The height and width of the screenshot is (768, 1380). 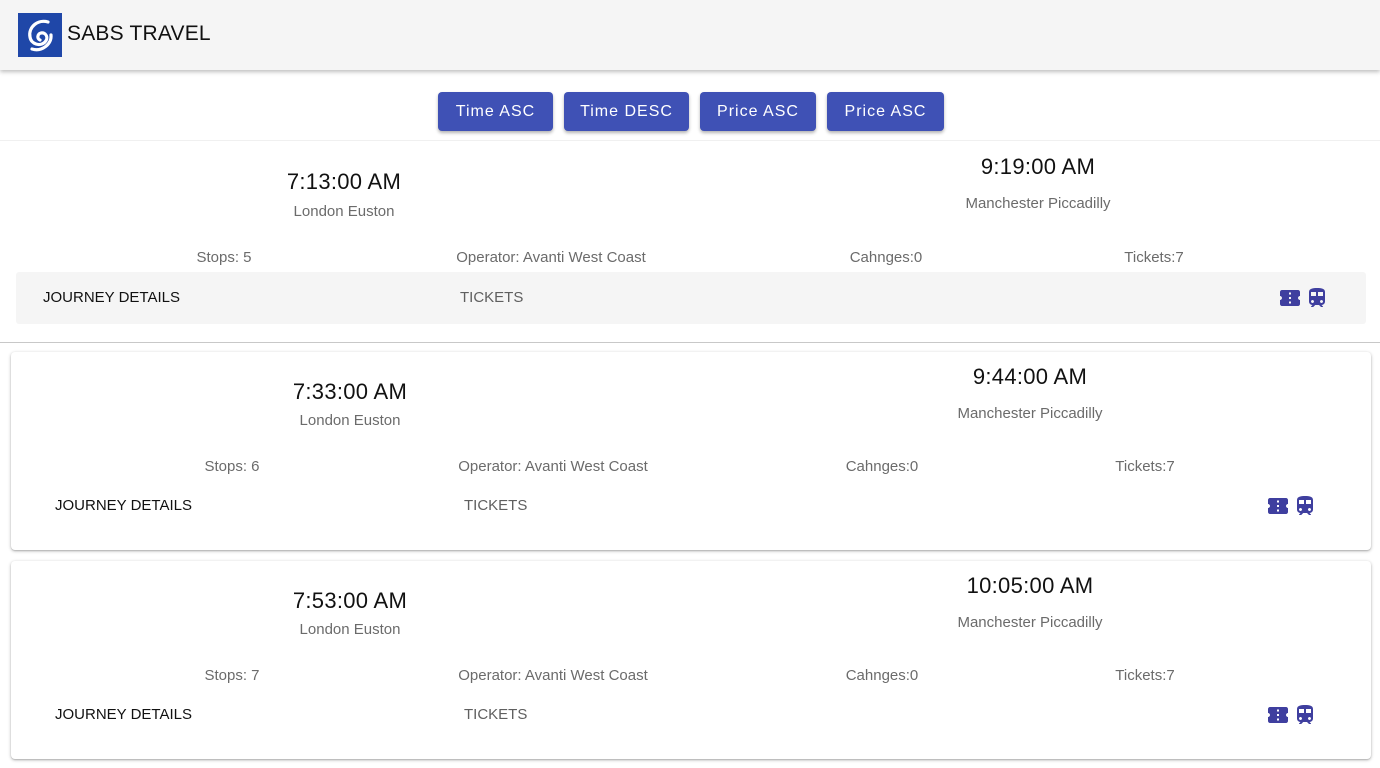 What do you see at coordinates (139, 34) in the screenshot?
I see `brand-title: SABS TRAVEL` at bounding box center [139, 34].